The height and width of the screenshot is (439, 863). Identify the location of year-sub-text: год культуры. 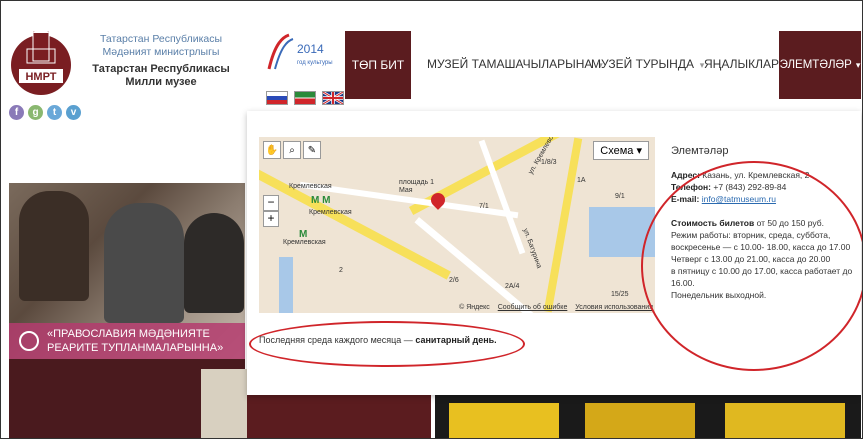
(315, 63).